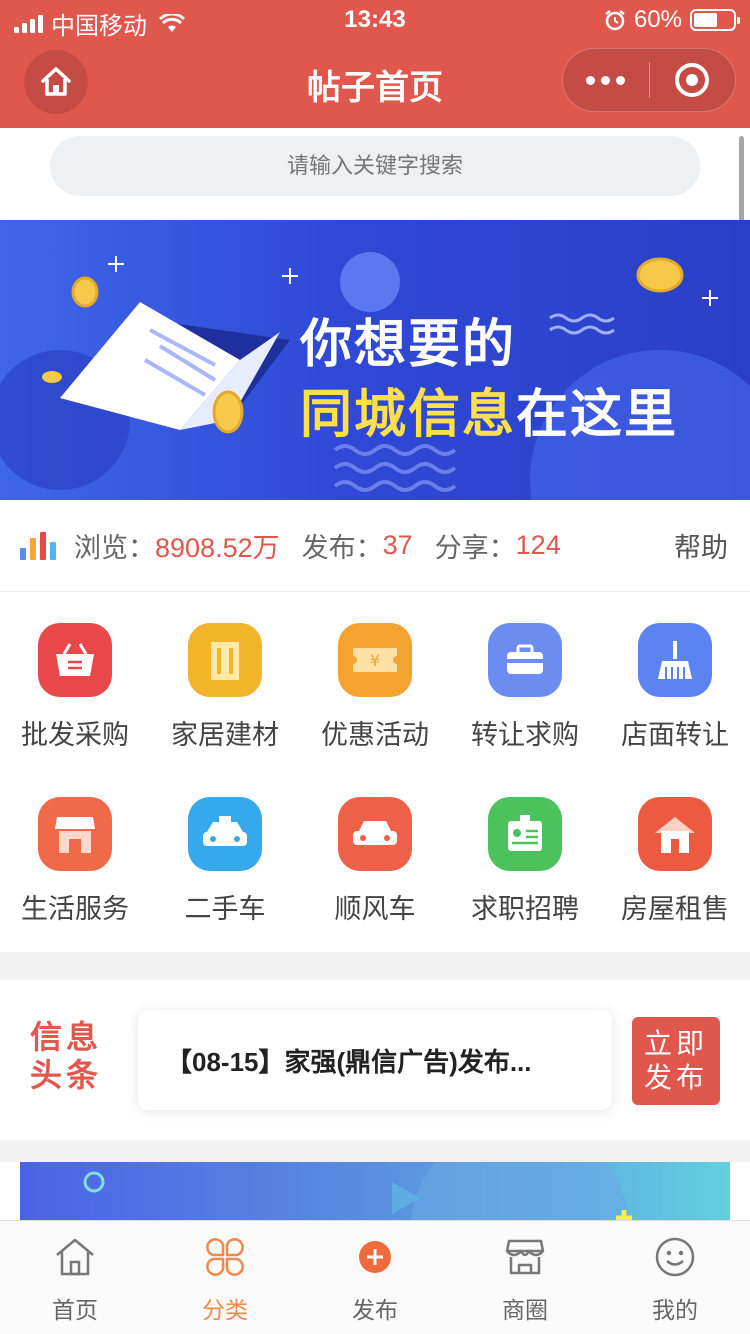 The height and width of the screenshot is (1334, 750). What do you see at coordinates (675, 660) in the screenshot?
I see `broom-icon` at bounding box center [675, 660].